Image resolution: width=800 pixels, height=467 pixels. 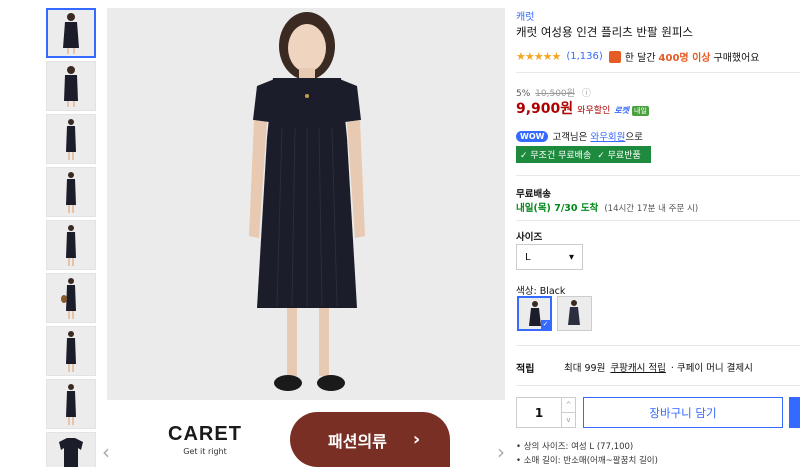 I want to click on buy-suffix: 구매했어요, so click(x=736, y=58).